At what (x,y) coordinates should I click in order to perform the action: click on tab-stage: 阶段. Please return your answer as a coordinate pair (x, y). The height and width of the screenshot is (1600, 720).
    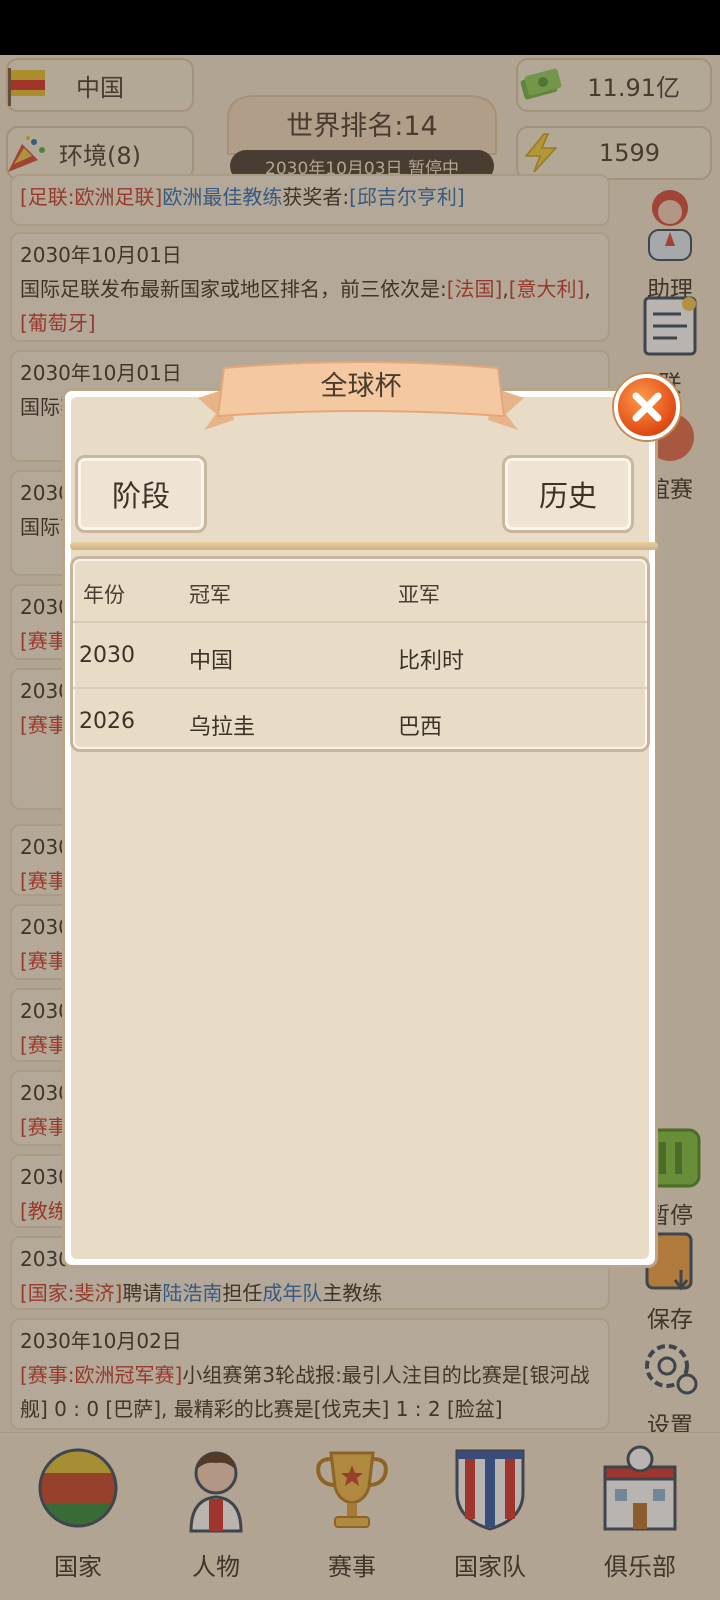
    Looking at the image, I should click on (141, 494).